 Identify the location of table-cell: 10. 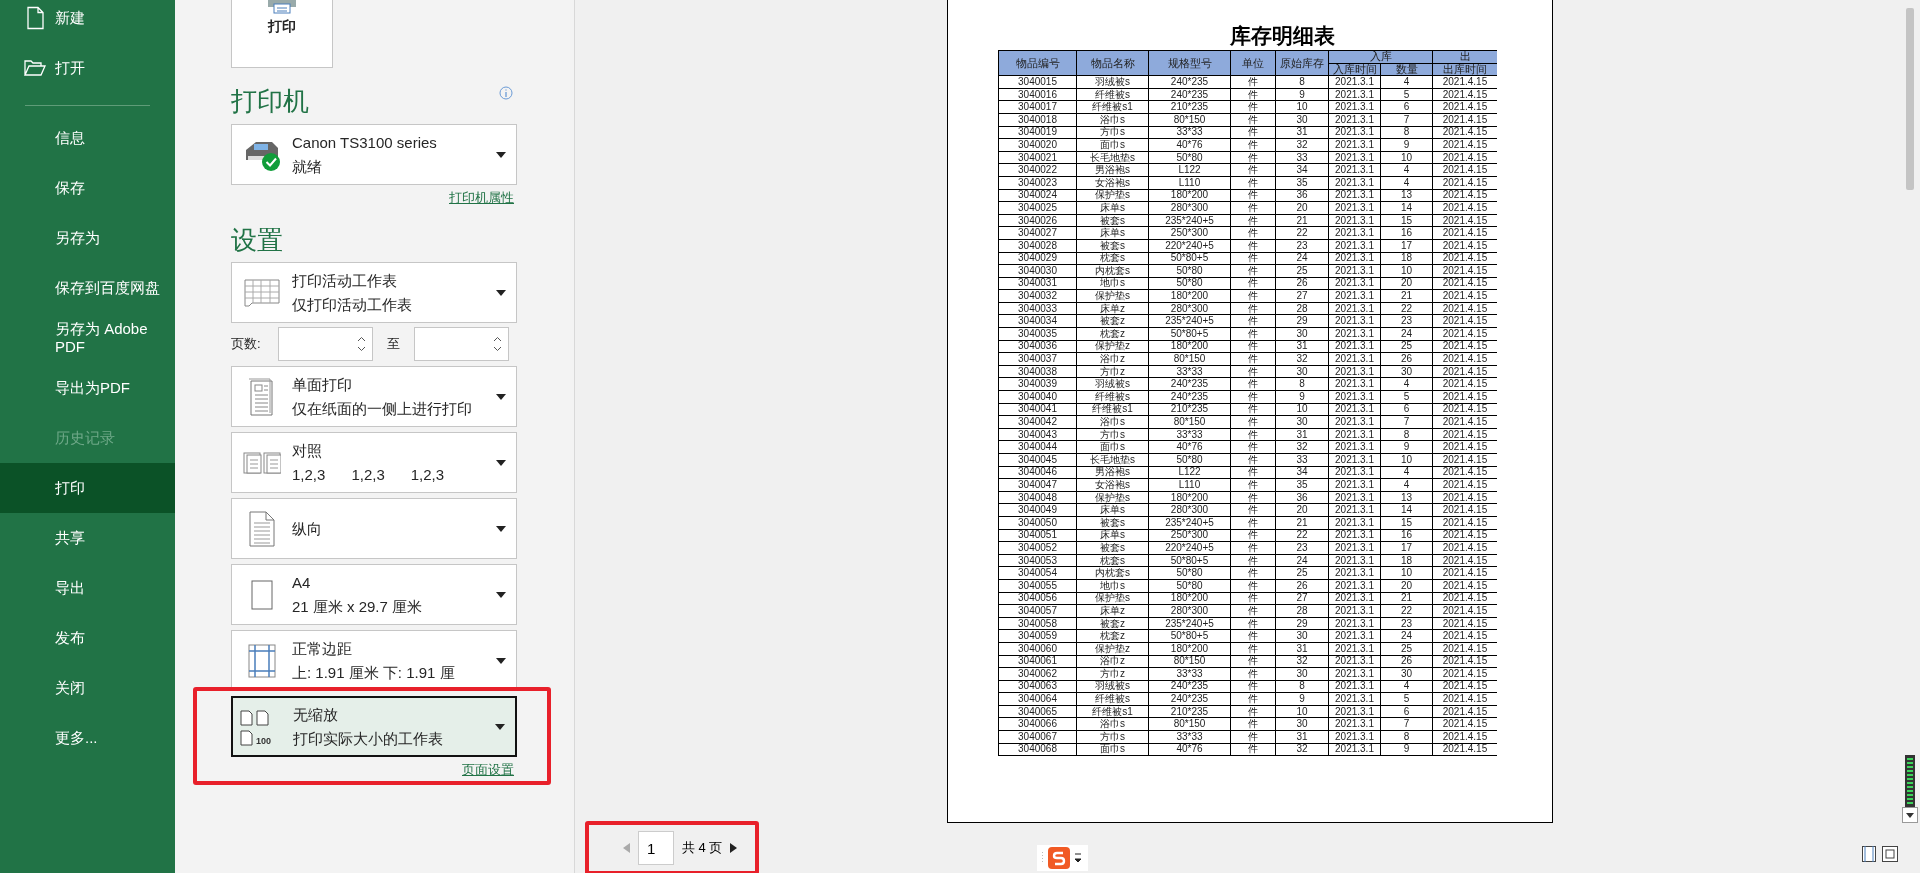
(1406, 271).